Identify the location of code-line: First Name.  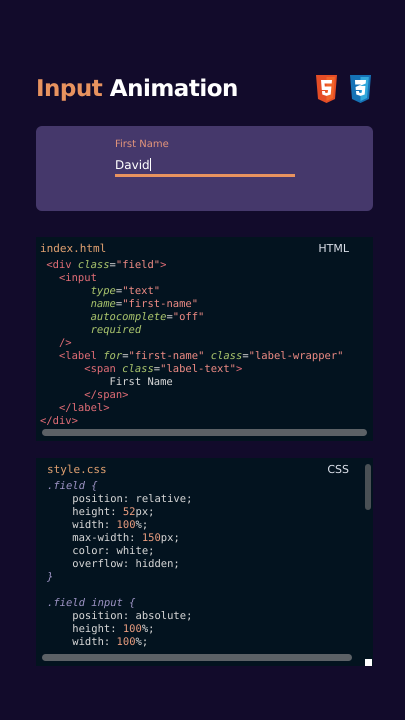
(140, 382).